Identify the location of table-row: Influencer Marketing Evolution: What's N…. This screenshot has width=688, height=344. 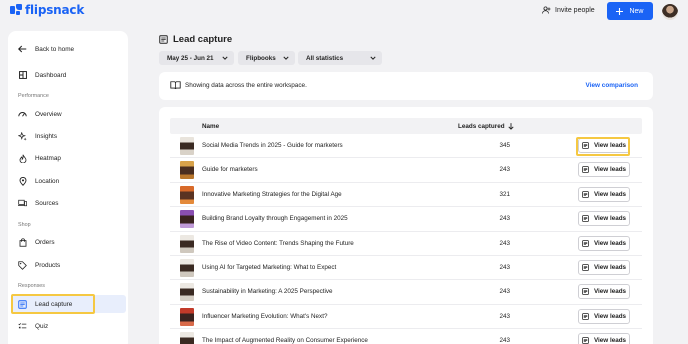
(406, 317).